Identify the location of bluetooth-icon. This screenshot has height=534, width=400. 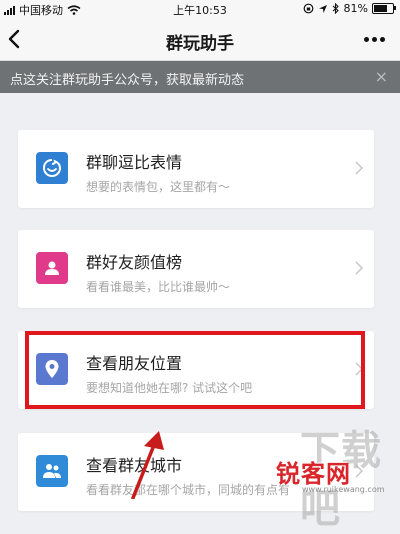
(335, 8).